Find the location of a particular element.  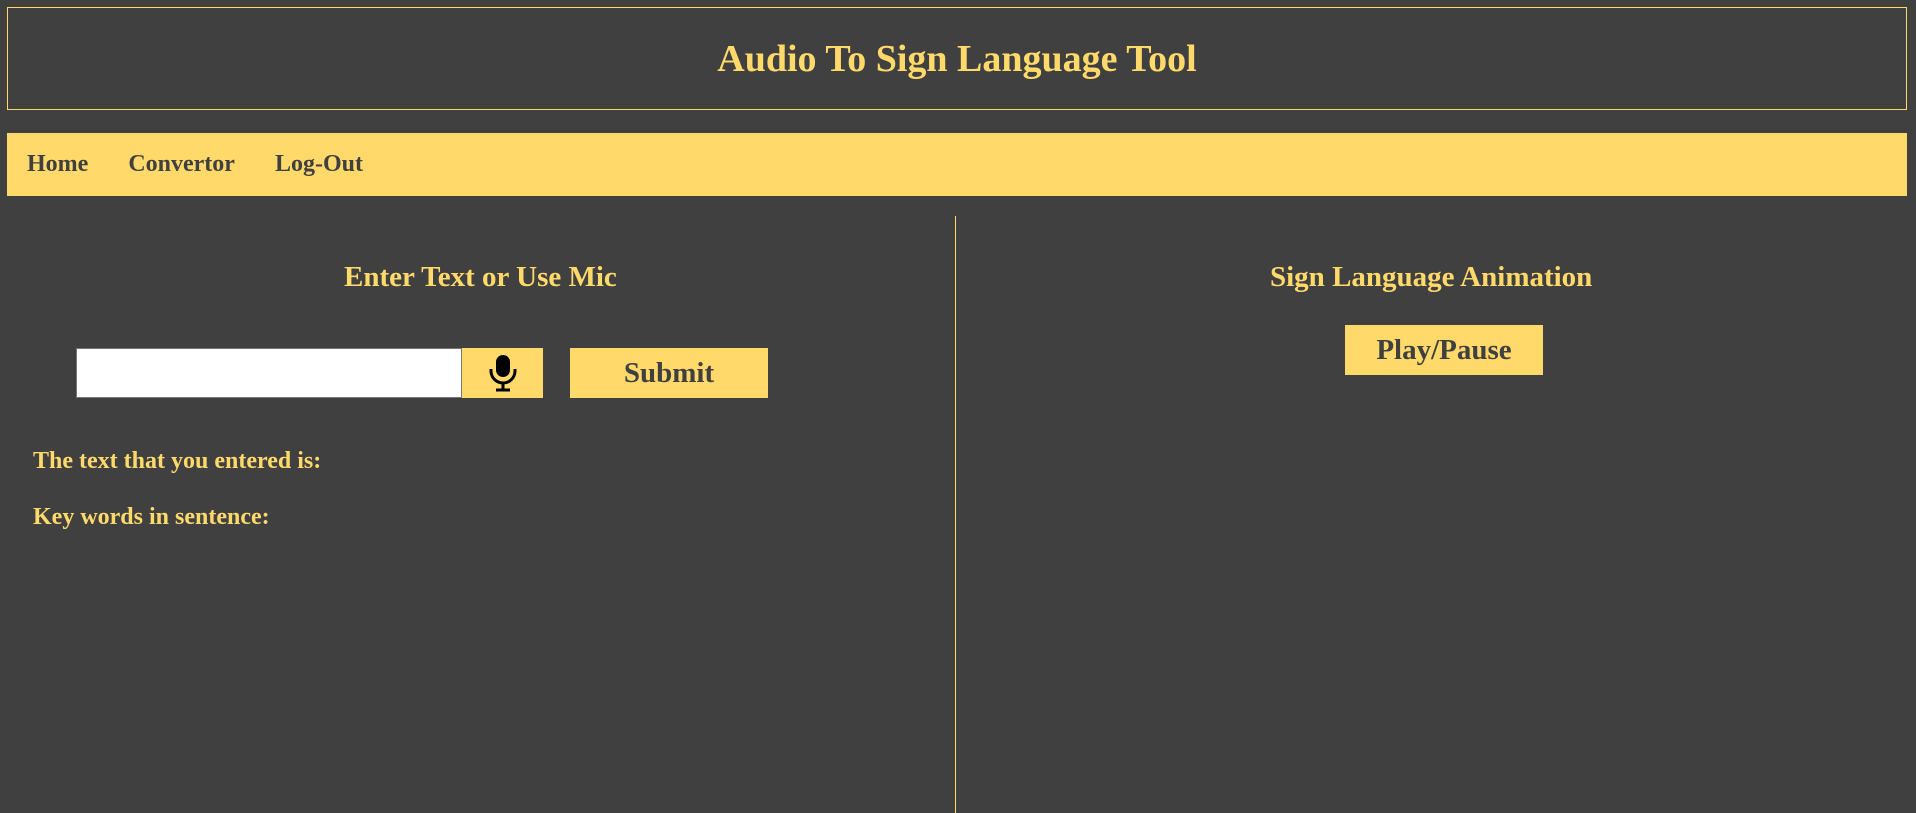

page-header: Audio To Sign Language Tool is located at coordinates (957, 58).